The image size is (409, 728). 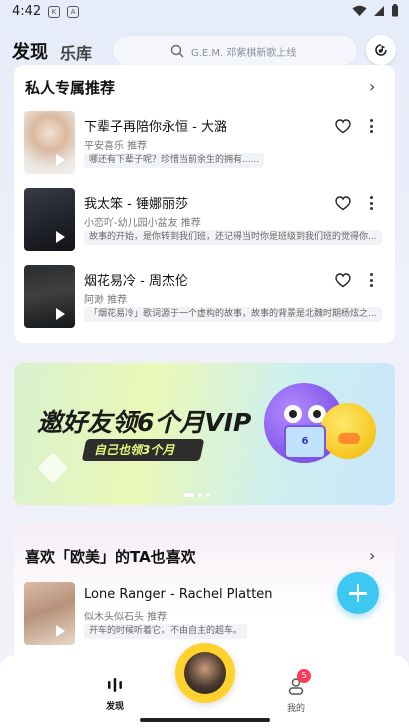 What do you see at coordinates (30, 51) in the screenshot?
I see `tab-discover: 发现` at bounding box center [30, 51].